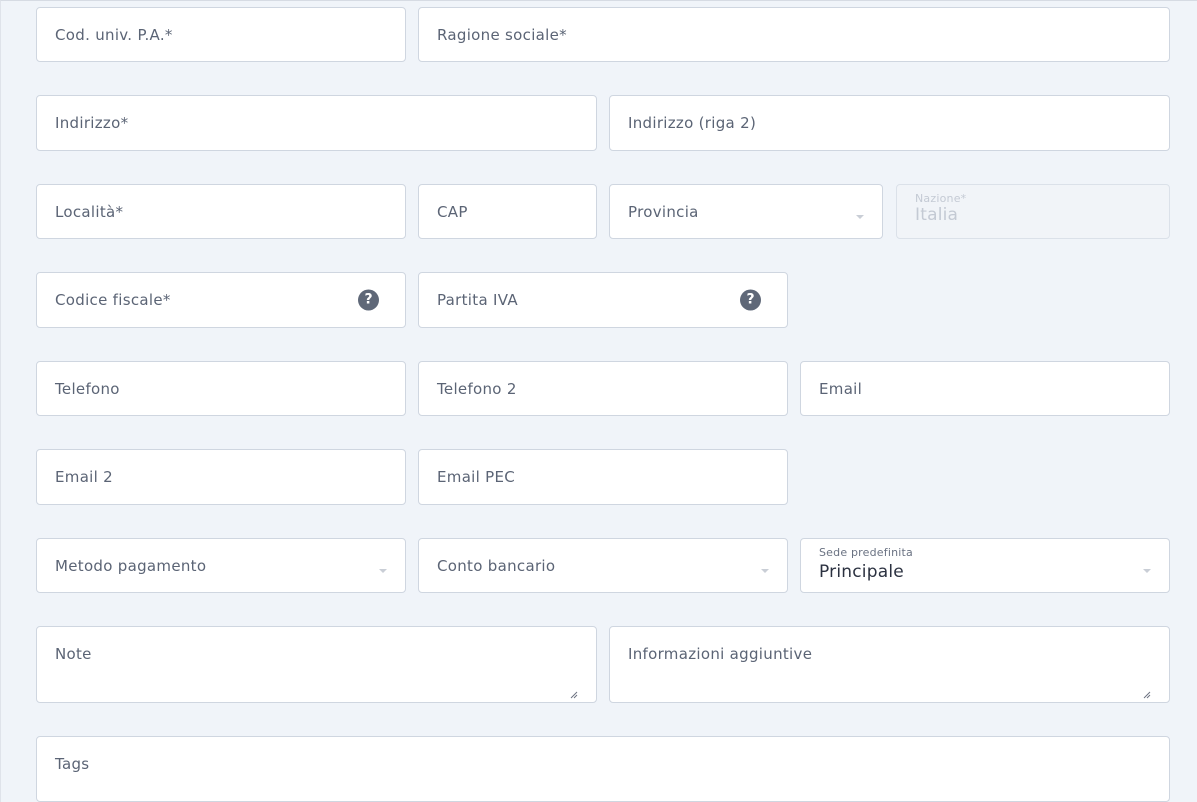  I want to click on nazione-field: Nazione* Italia, so click(1033, 211).